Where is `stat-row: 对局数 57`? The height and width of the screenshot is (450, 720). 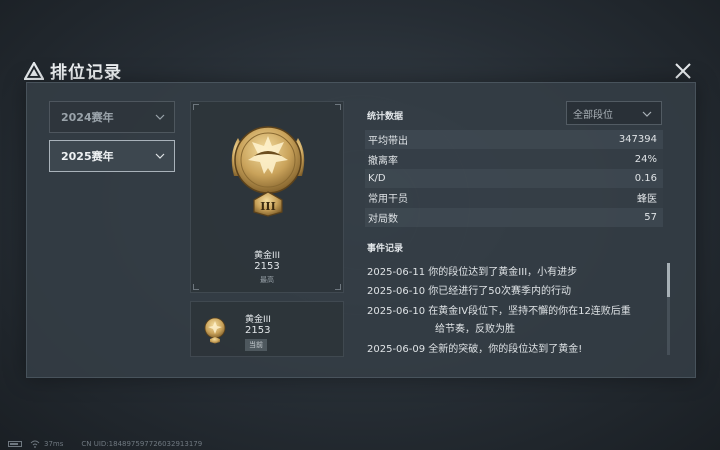 stat-row: 对局数 57 is located at coordinates (514, 217).